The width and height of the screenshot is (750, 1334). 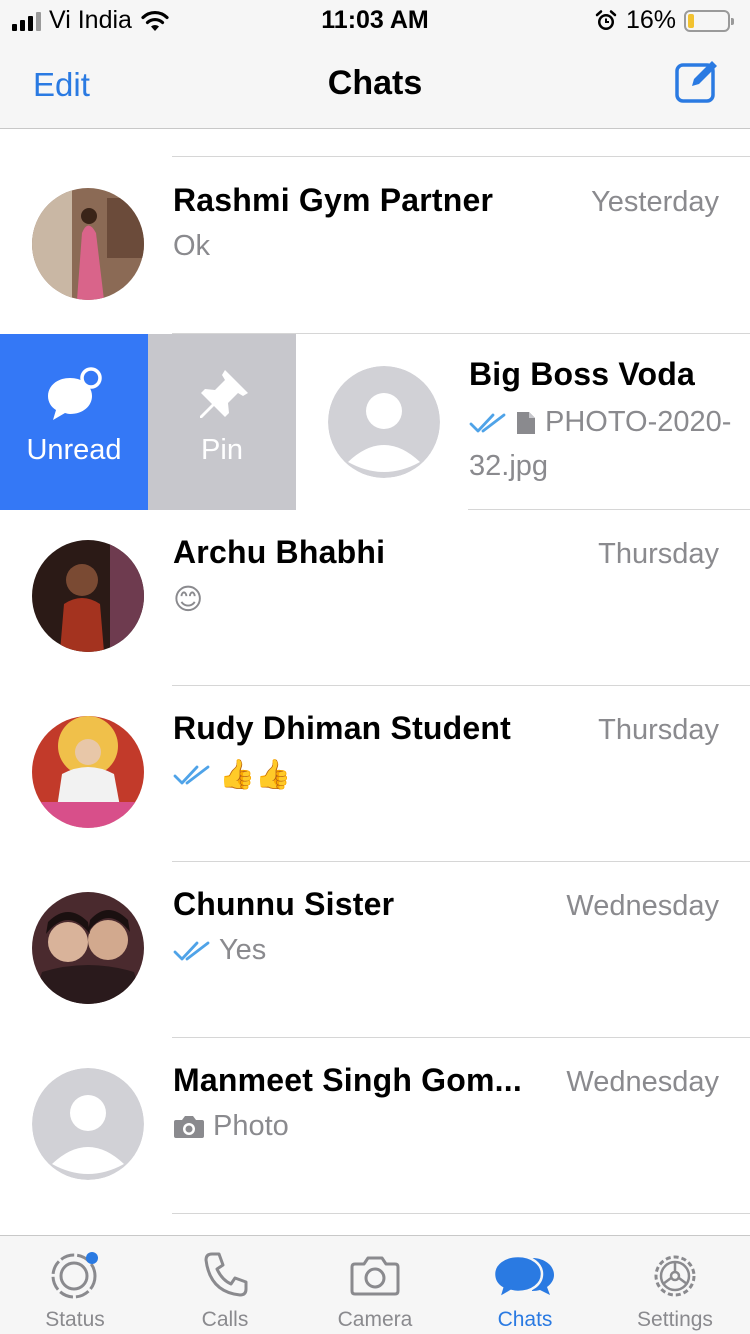 What do you see at coordinates (709, 20) in the screenshot?
I see `battery-icon` at bounding box center [709, 20].